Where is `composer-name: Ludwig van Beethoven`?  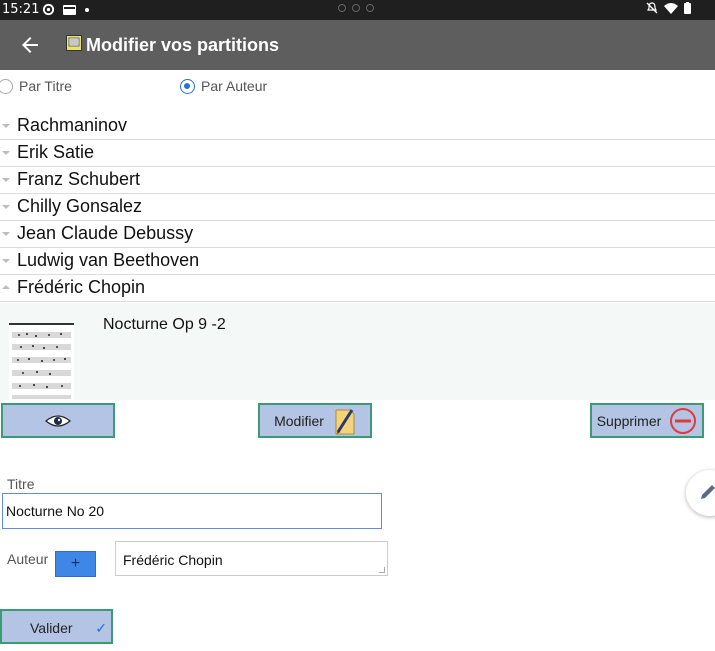
composer-name: Ludwig van Beethoven is located at coordinates (108, 260).